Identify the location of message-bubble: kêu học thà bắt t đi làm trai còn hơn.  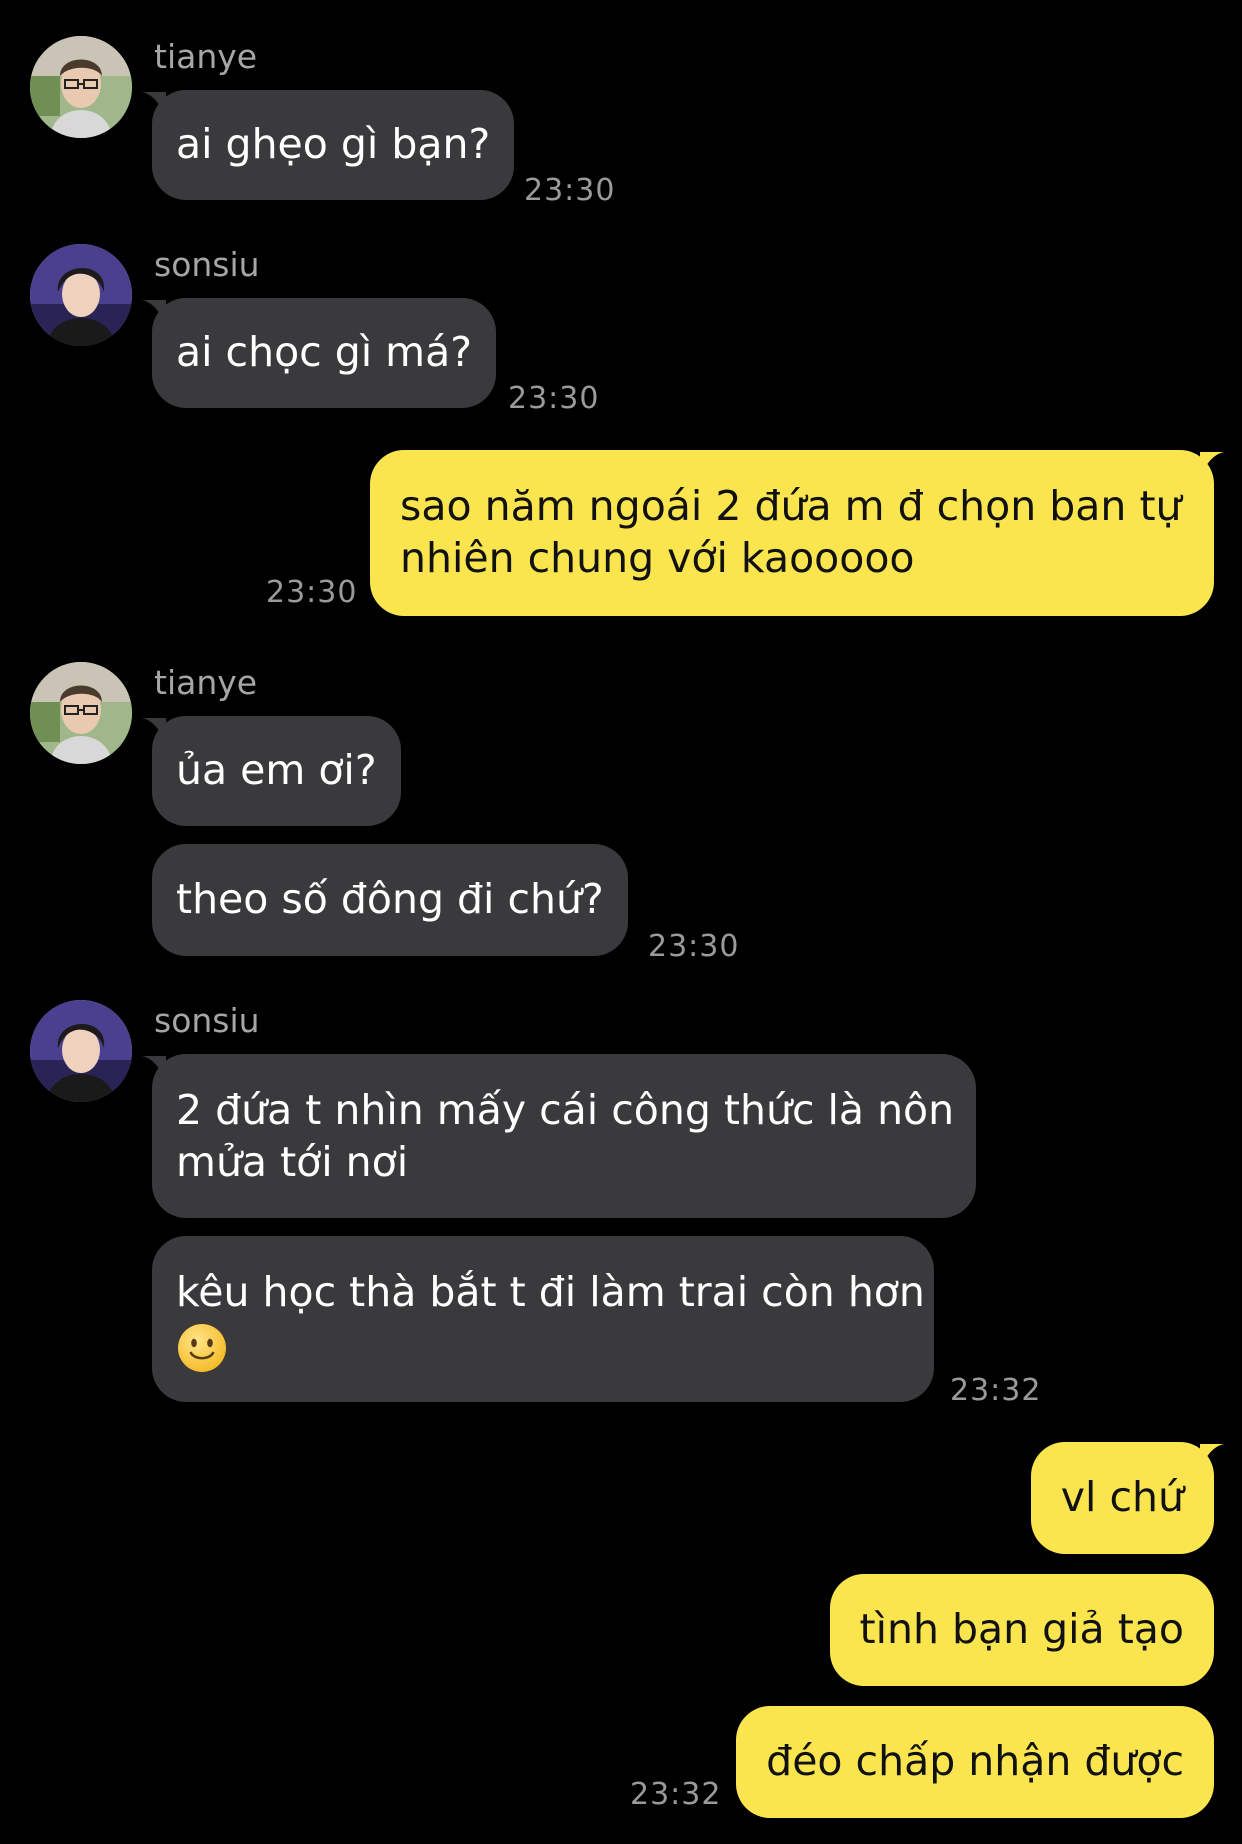
(543, 1319).